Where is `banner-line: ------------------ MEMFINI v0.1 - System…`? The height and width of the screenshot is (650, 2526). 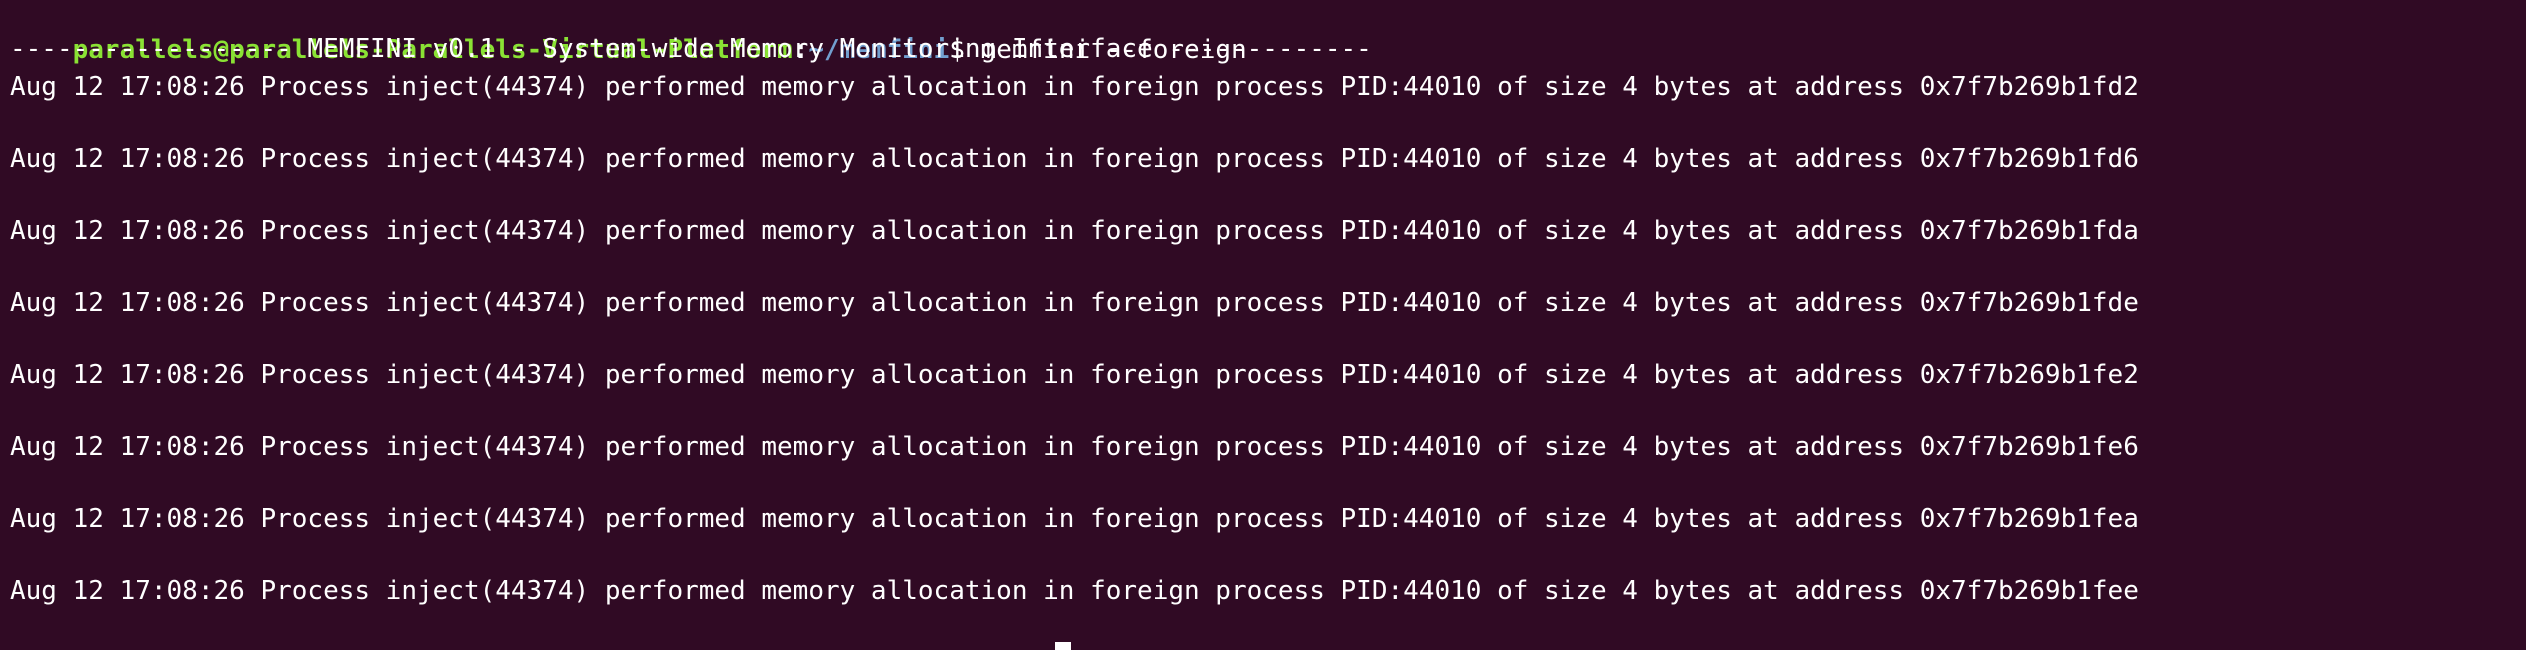
banner-line: ------------------ MEMFINI v0.1 - System… is located at coordinates (691, 49).